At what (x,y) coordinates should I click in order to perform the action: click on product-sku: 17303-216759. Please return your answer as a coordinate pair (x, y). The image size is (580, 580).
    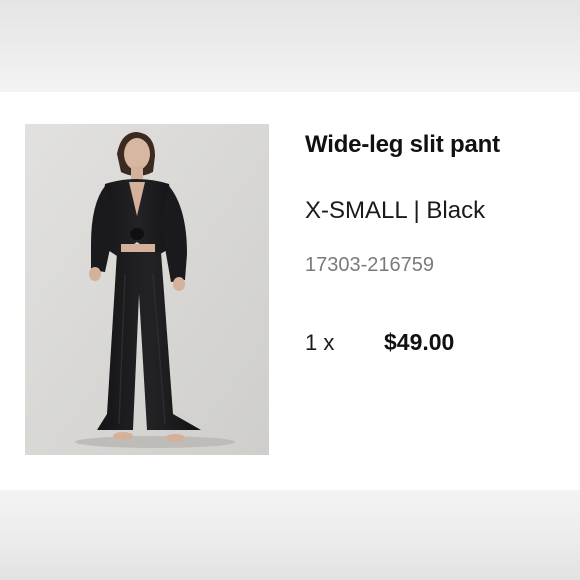
    Looking at the image, I should click on (370, 265).